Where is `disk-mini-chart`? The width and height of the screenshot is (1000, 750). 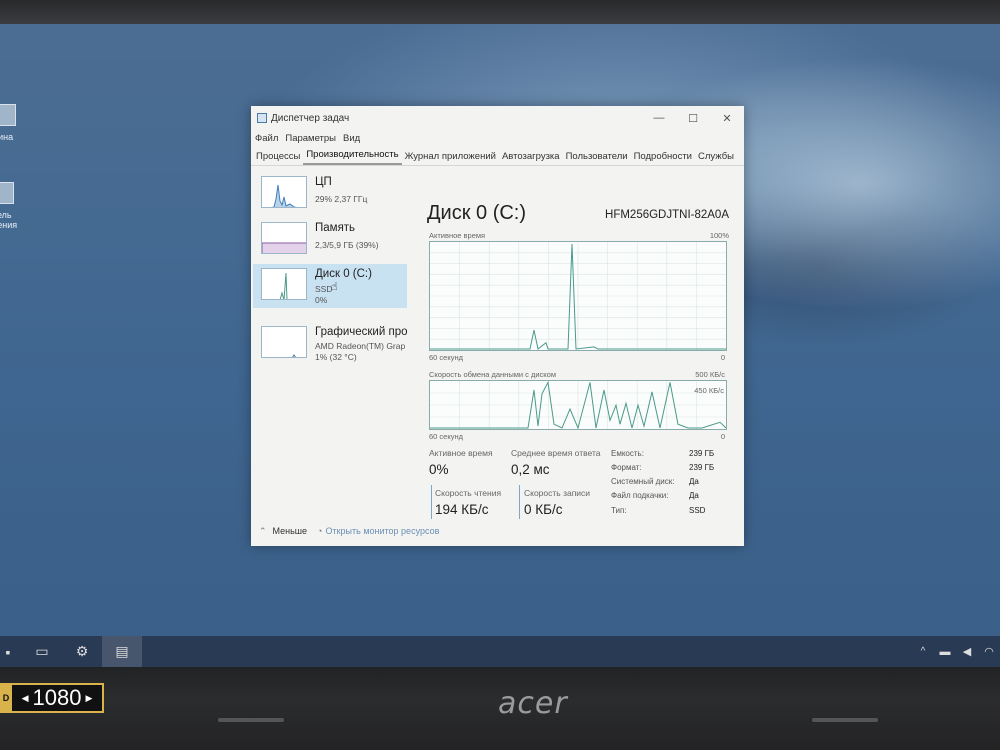
disk-mini-chart is located at coordinates (283, 285).